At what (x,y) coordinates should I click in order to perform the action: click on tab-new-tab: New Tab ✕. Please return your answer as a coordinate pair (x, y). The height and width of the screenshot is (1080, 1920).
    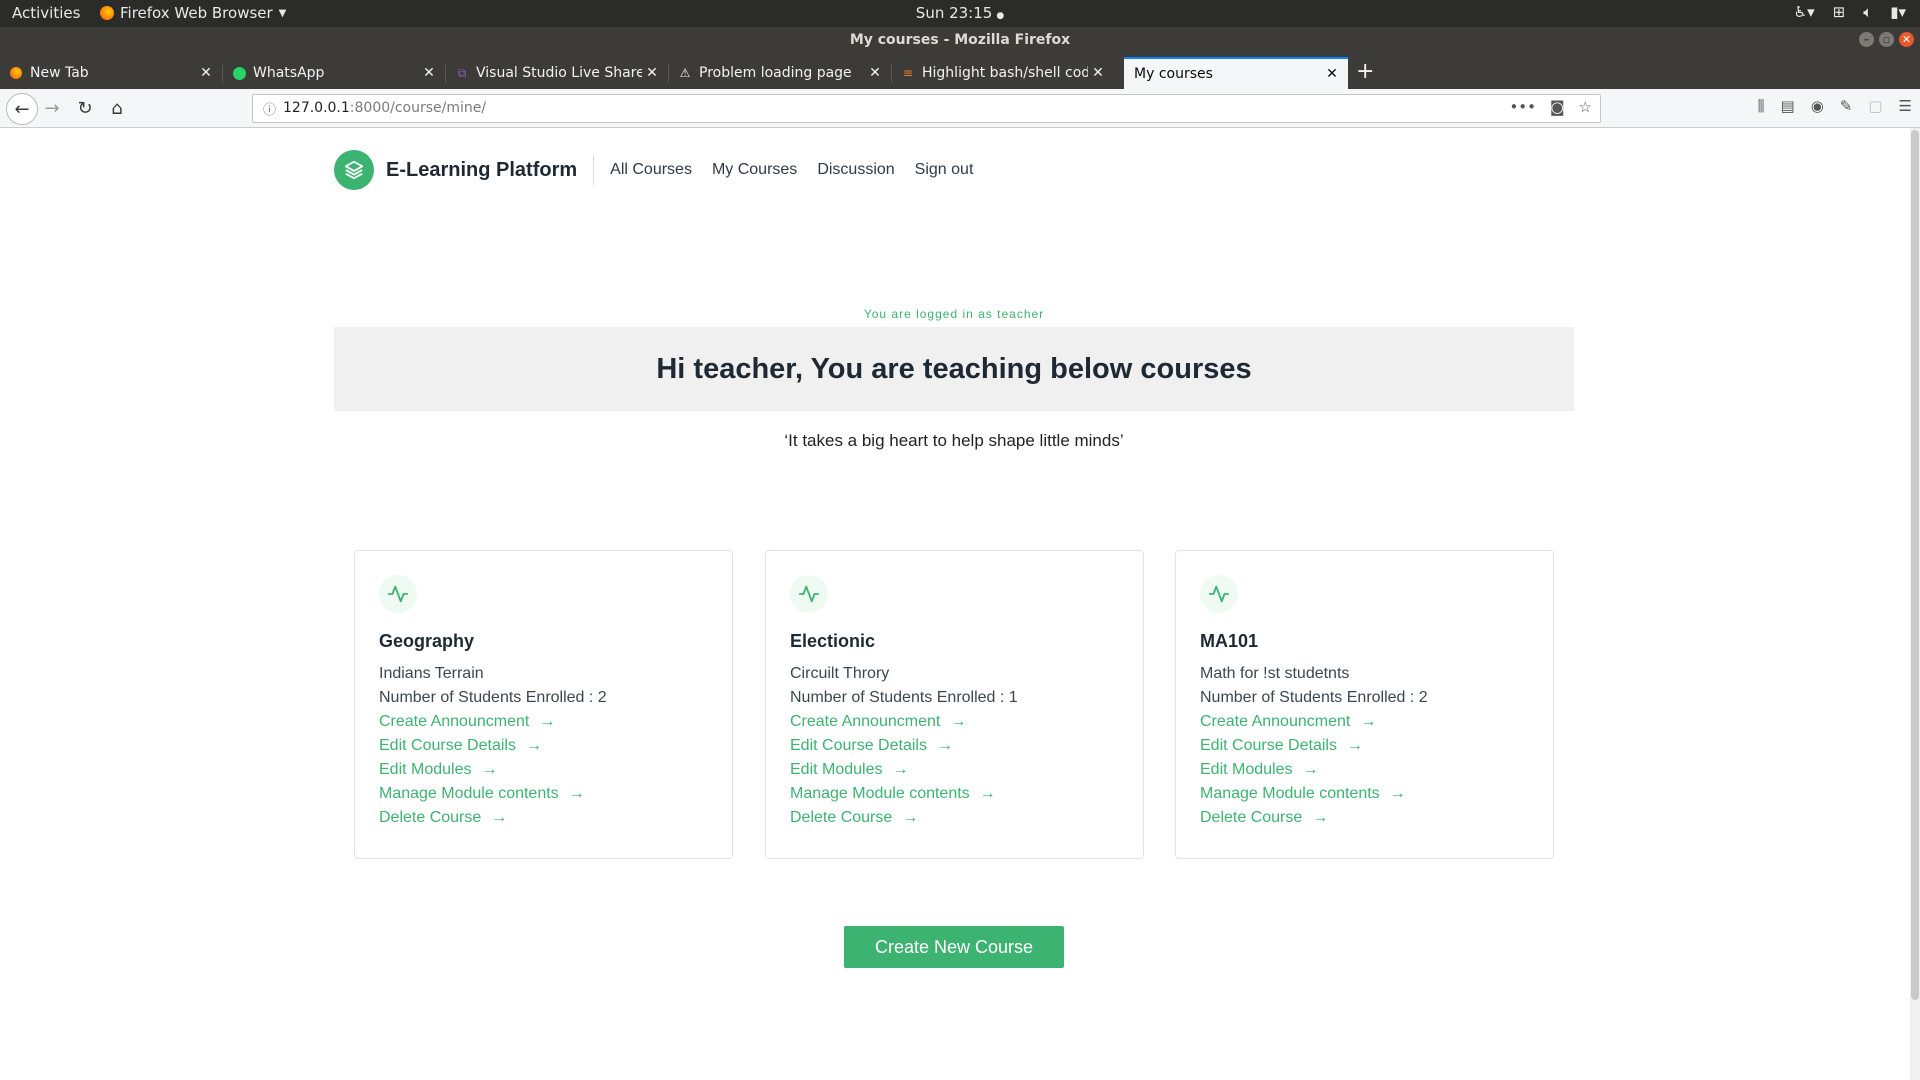
    Looking at the image, I should click on (111, 73).